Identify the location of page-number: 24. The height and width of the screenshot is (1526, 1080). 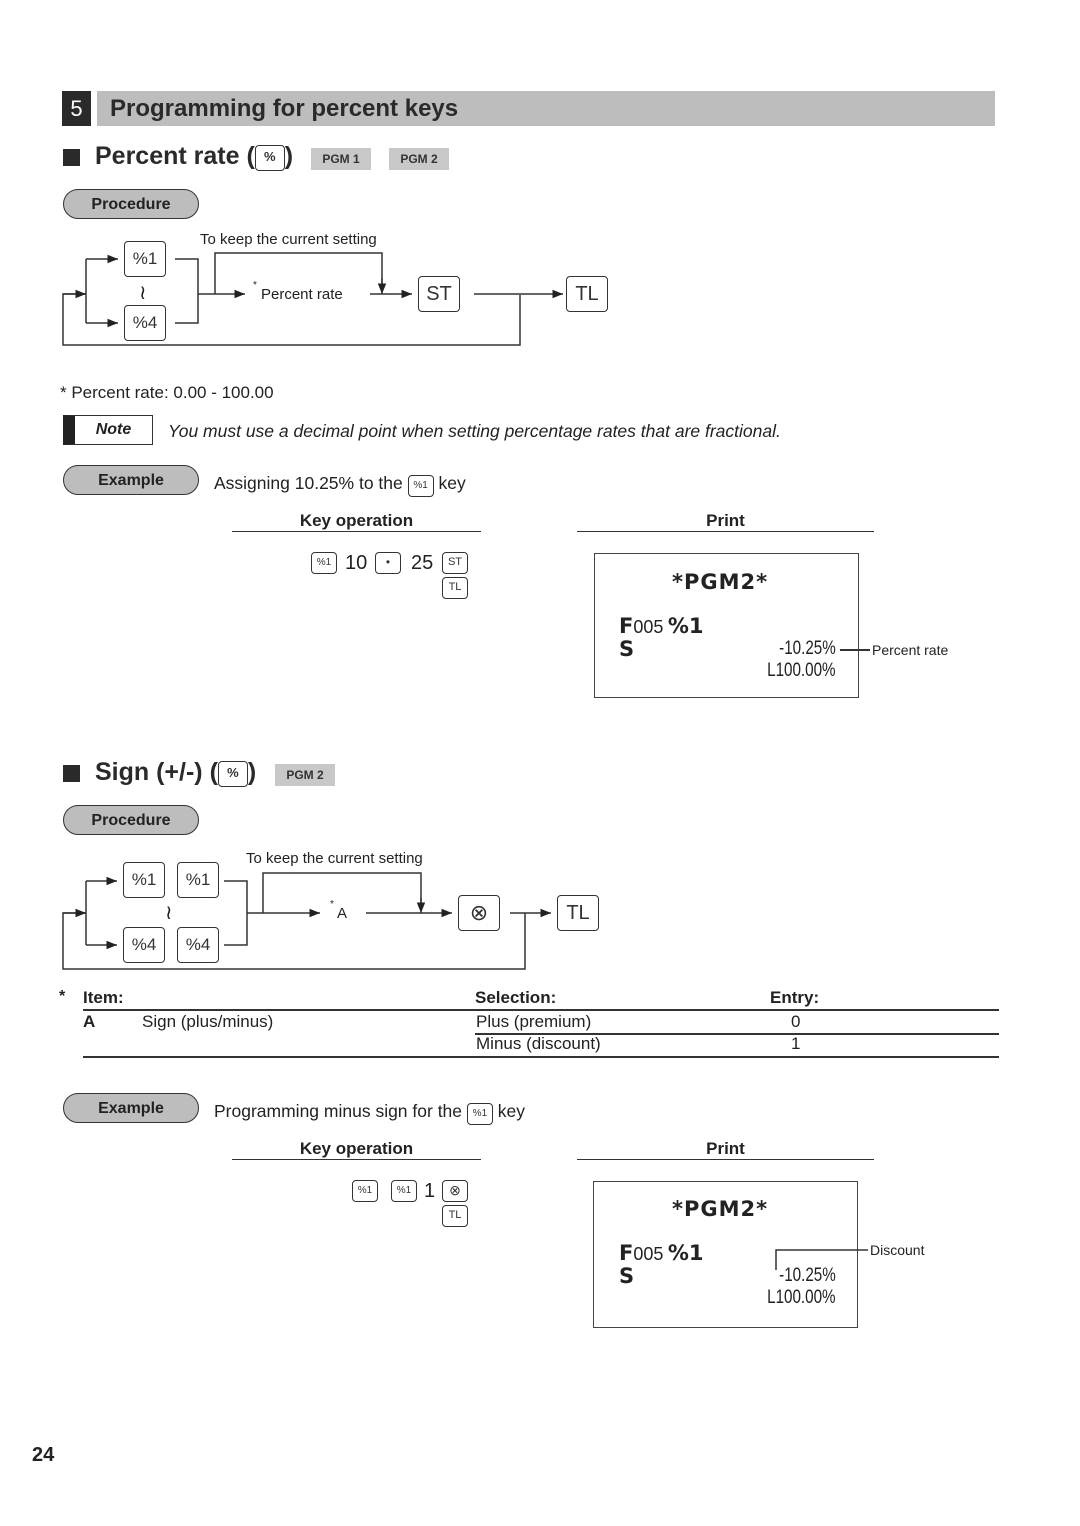
(43, 1455).